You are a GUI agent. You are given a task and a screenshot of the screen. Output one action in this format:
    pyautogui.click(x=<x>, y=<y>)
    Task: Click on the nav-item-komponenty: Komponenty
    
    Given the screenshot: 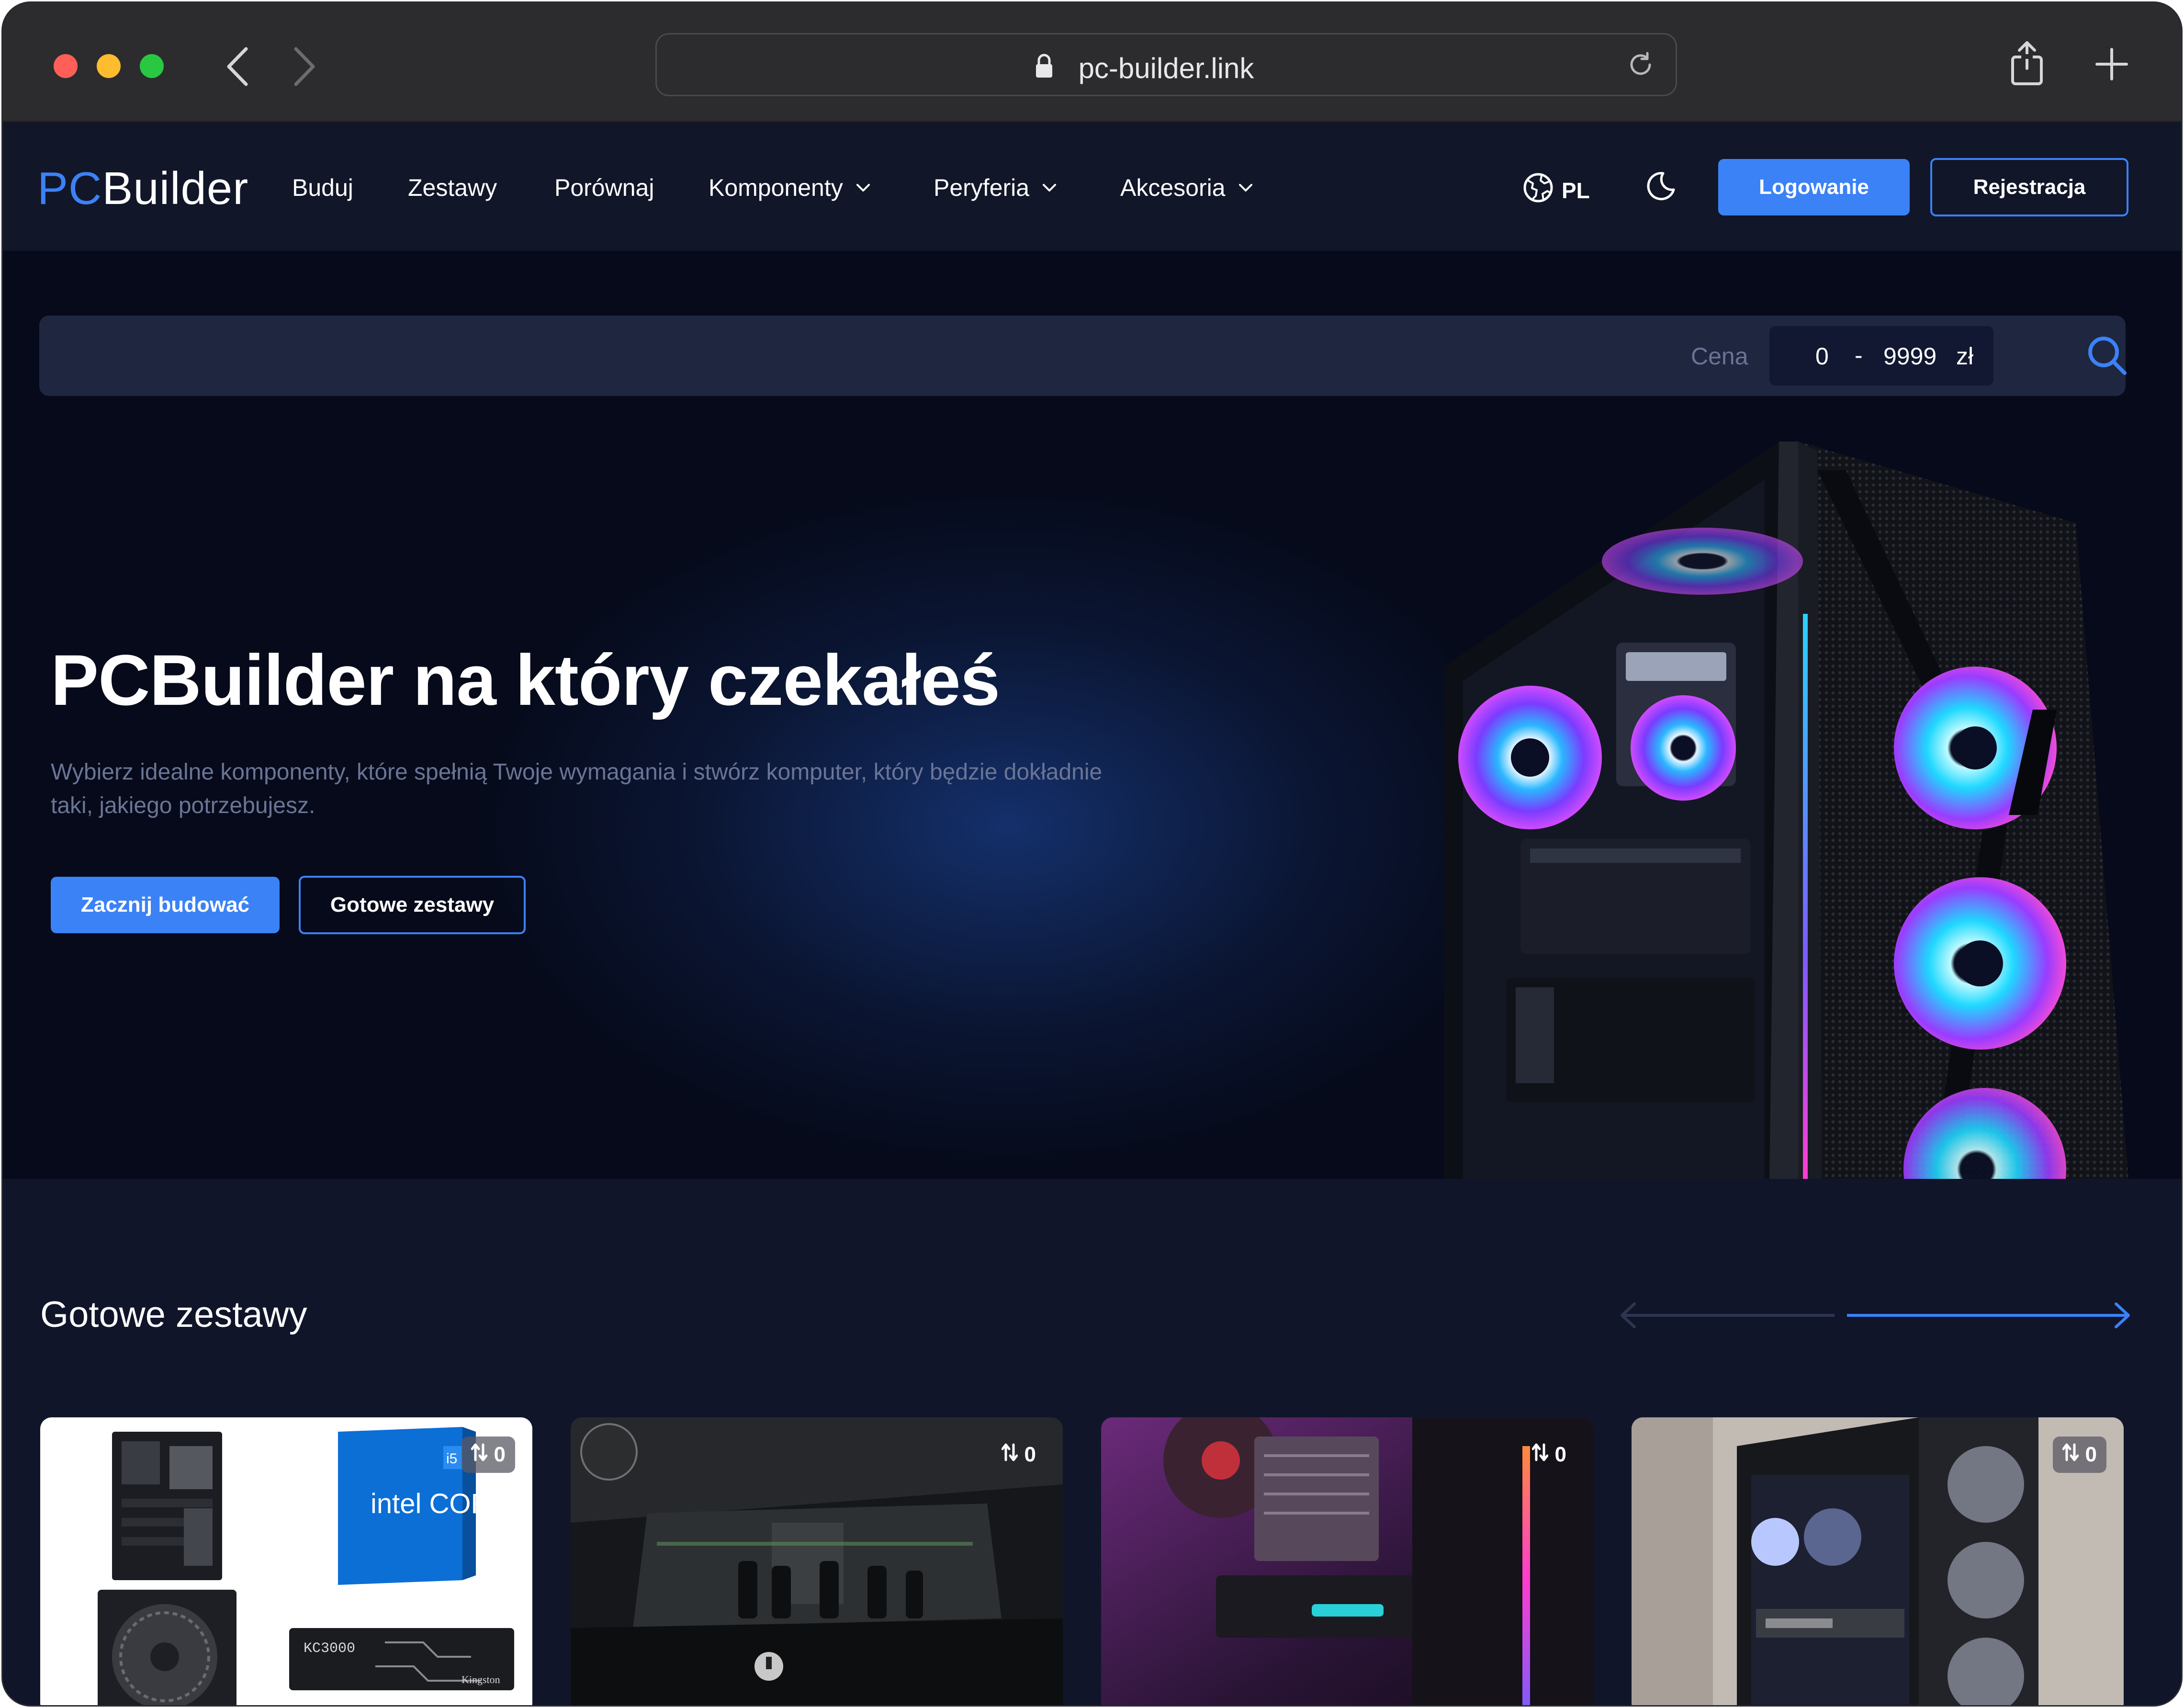 What is the action you would take?
    pyautogui.click(x=790, y=188)
    